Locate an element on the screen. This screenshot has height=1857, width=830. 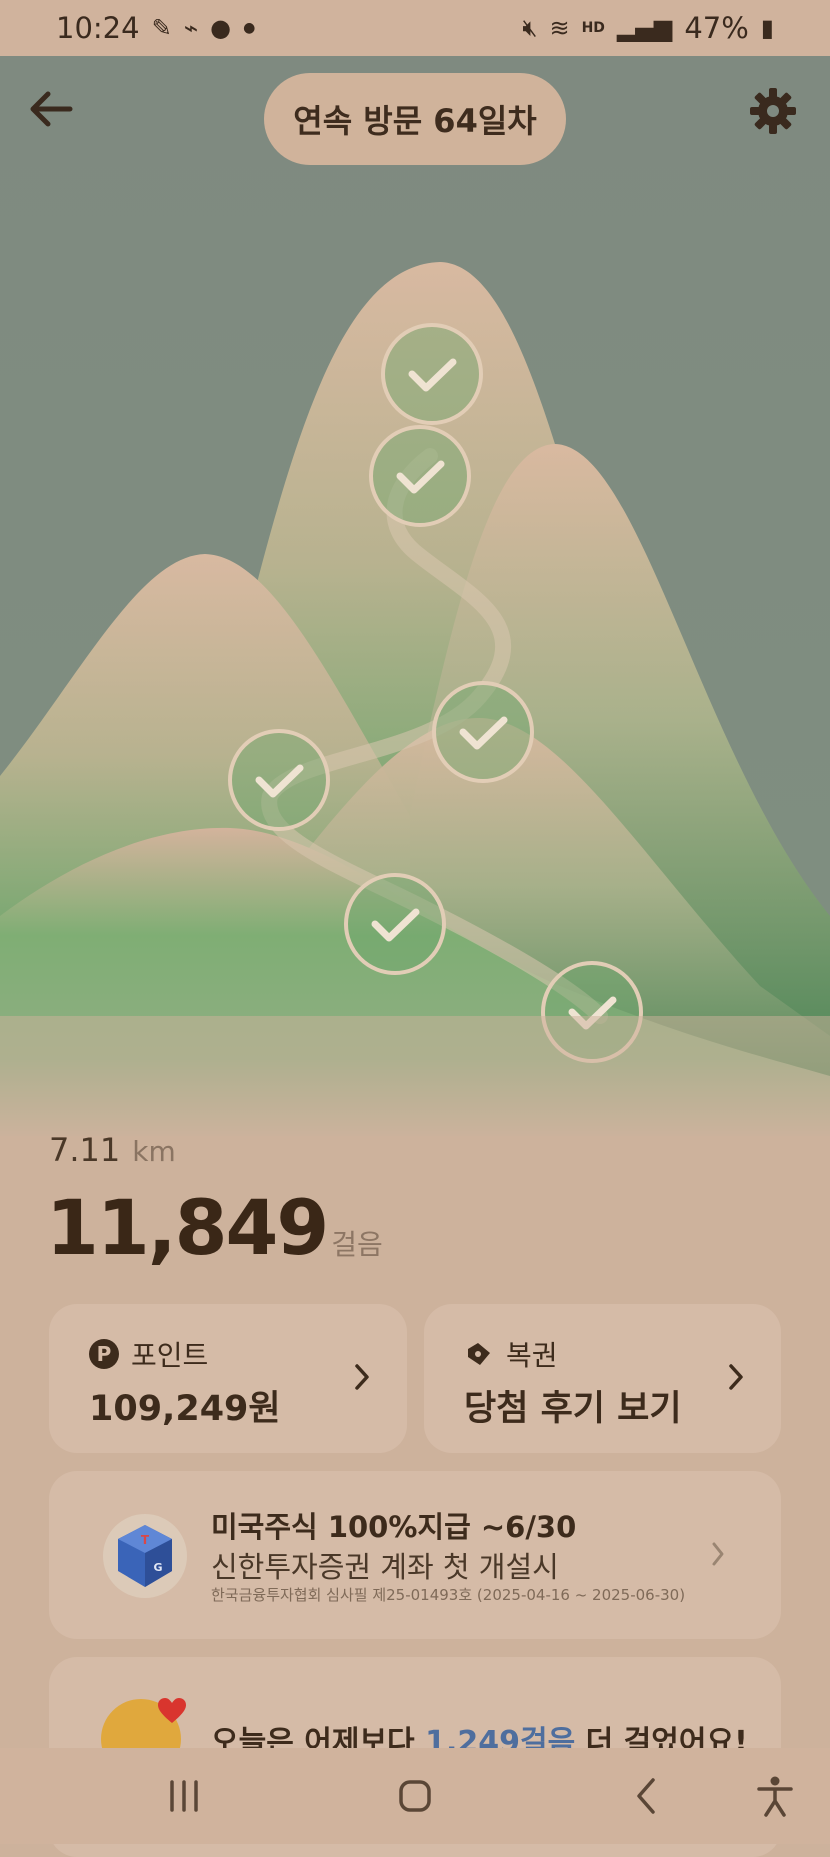
battery-icon: ▮ is located at coordinates (767, 28).